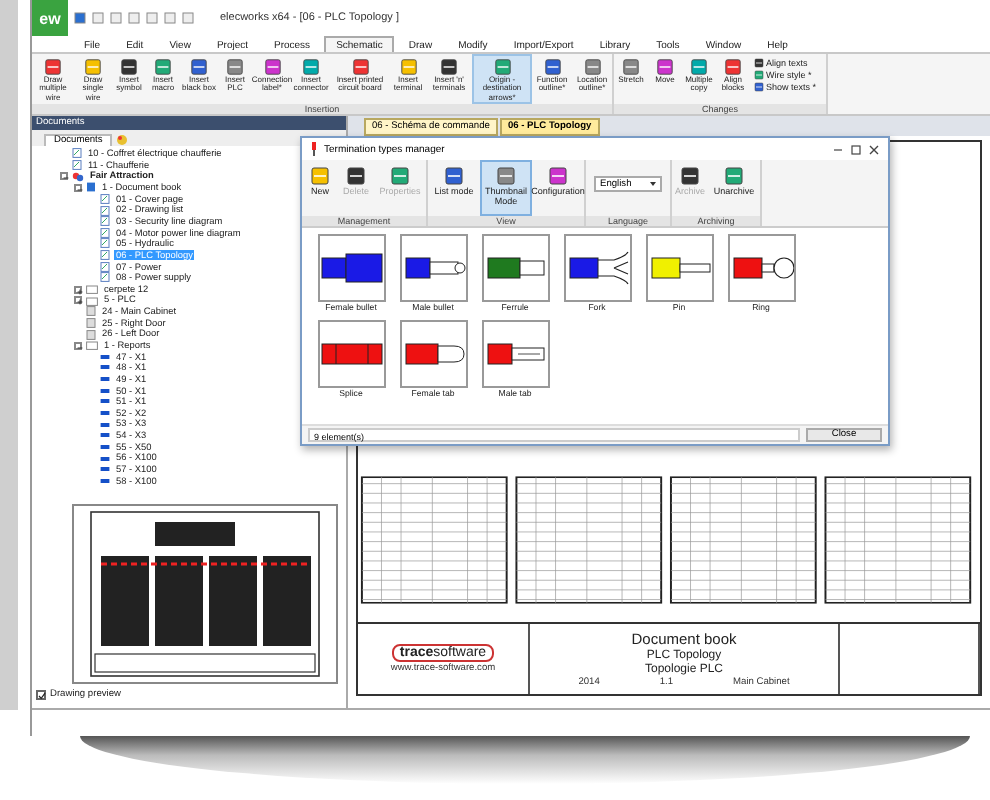 The width and height of the screenshot is (990, 800). I want to click on book-icon, so click(91, 187).